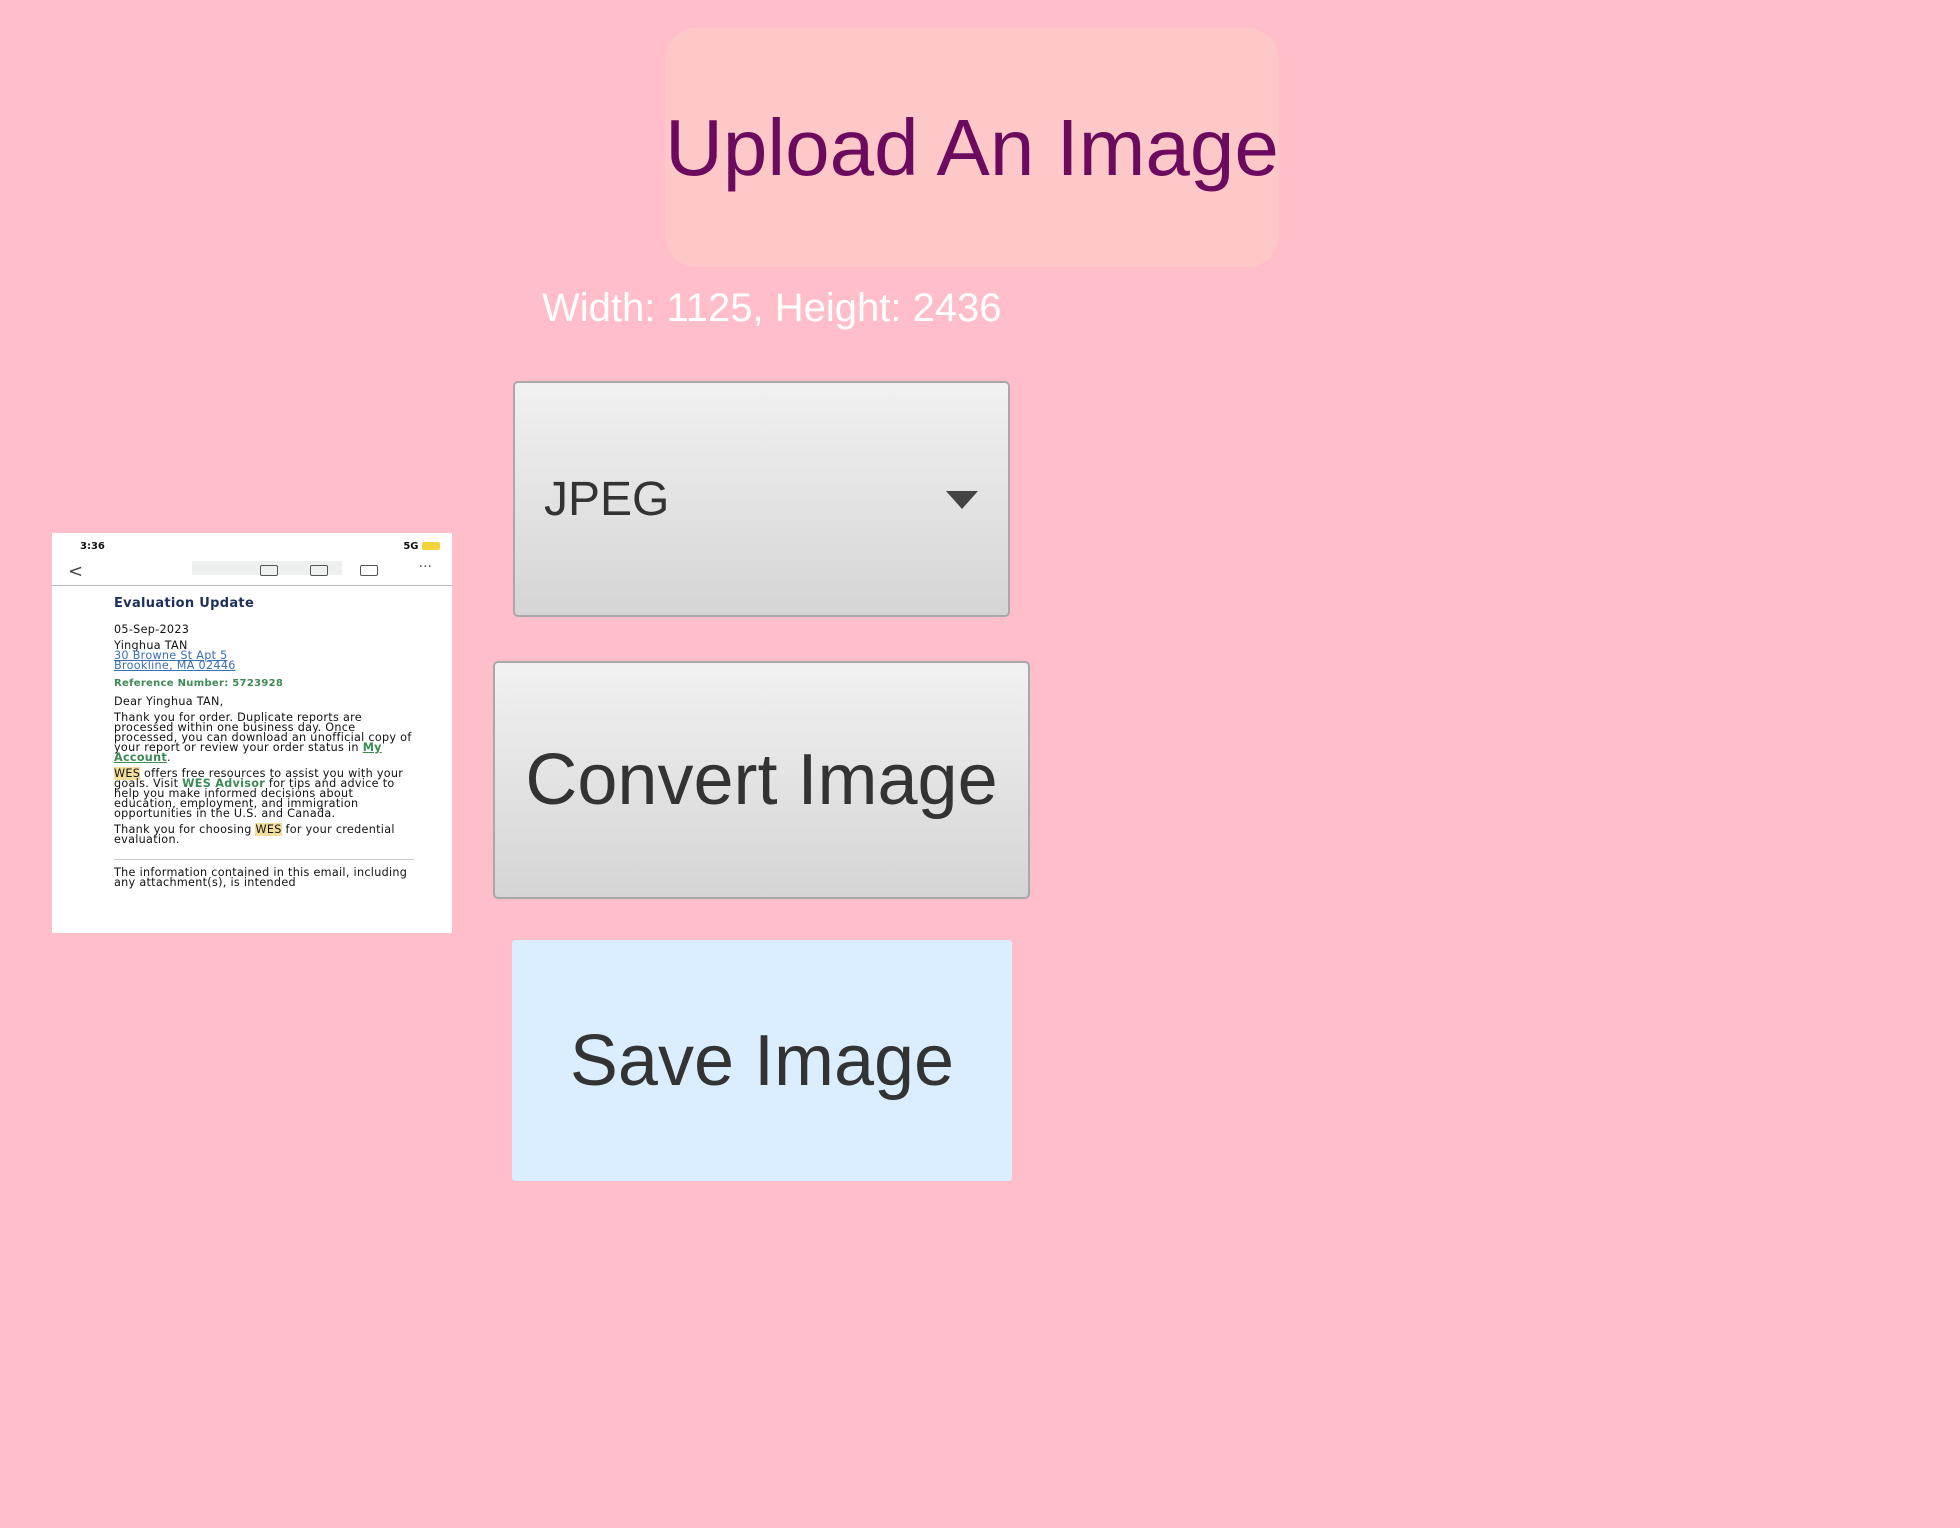  I want to click on battery-icon, so click(431, 546).